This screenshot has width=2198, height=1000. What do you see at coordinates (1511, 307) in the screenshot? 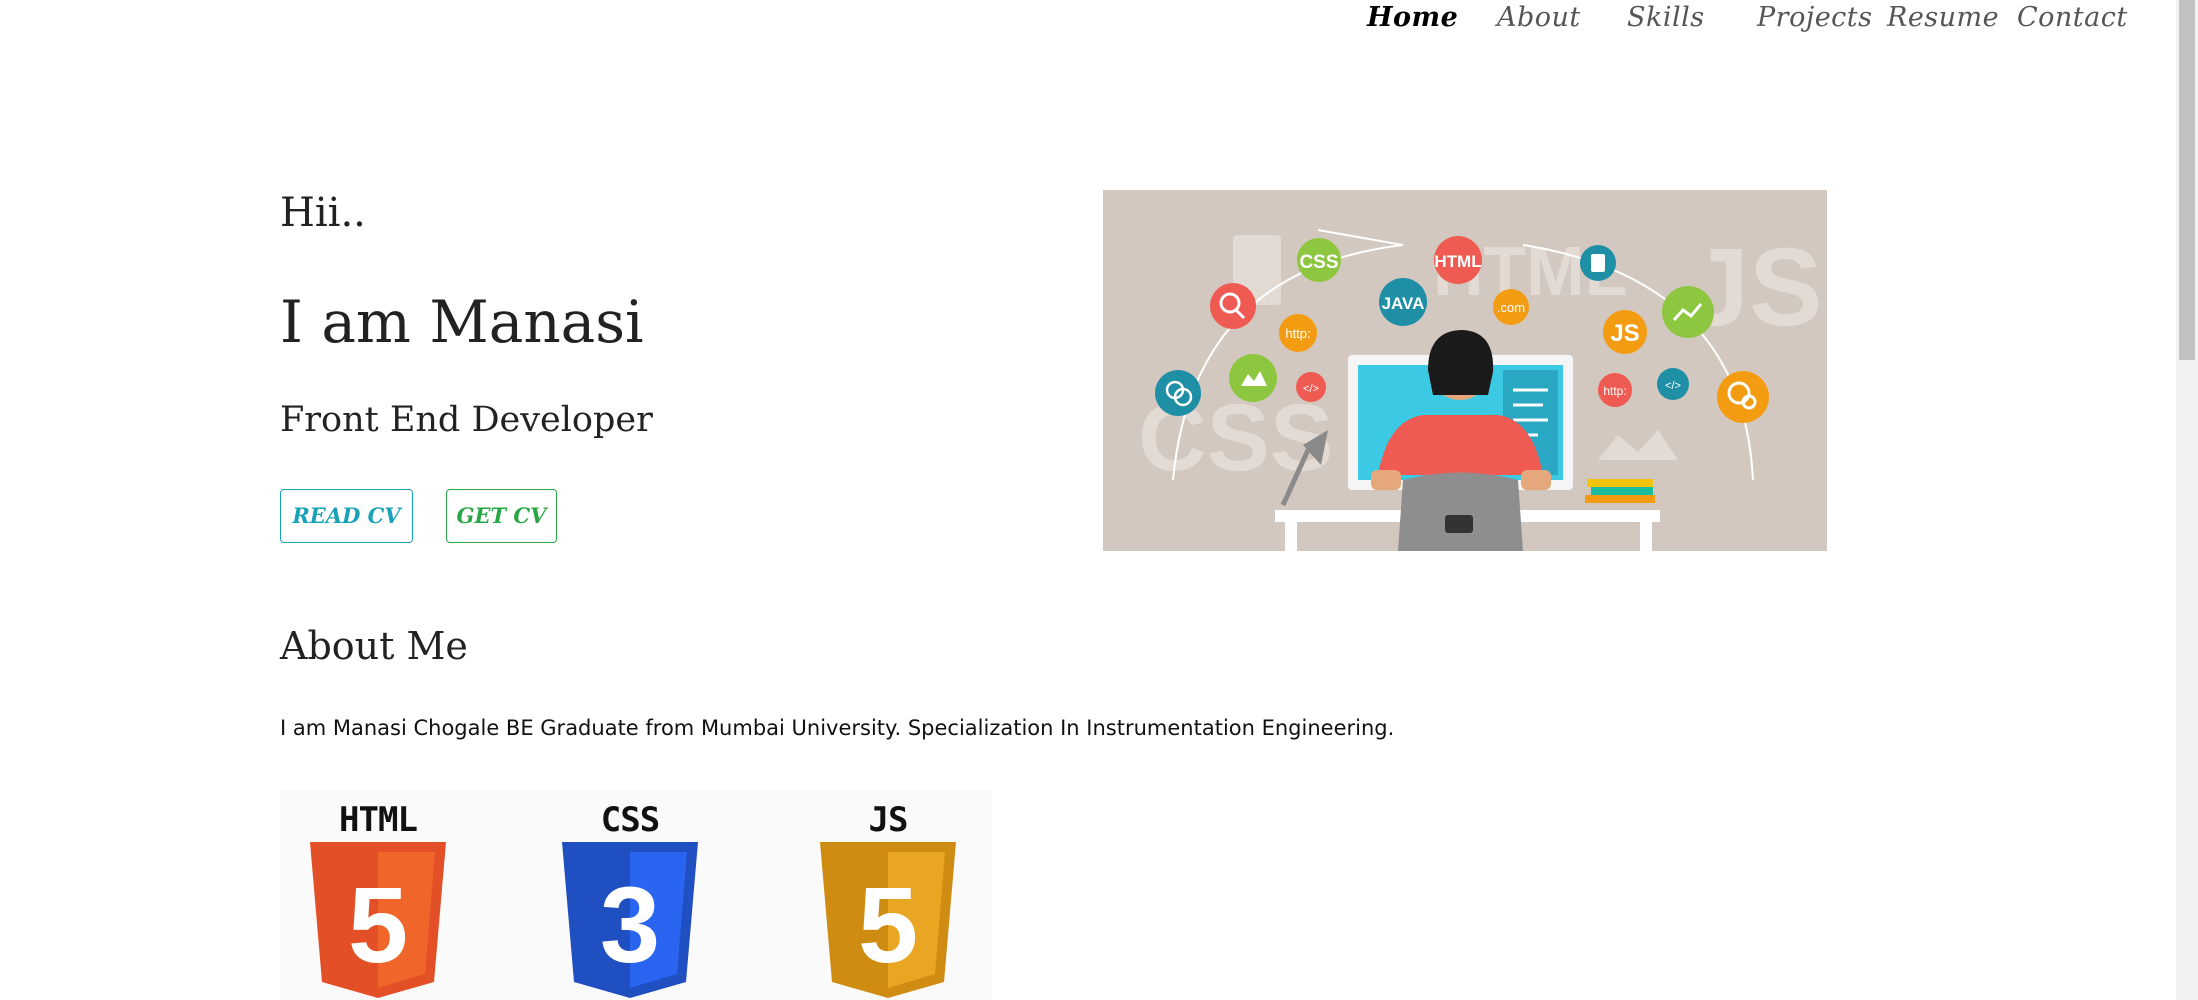
I see `com-bubble-label: .com` at bounding box center [1511, 307].